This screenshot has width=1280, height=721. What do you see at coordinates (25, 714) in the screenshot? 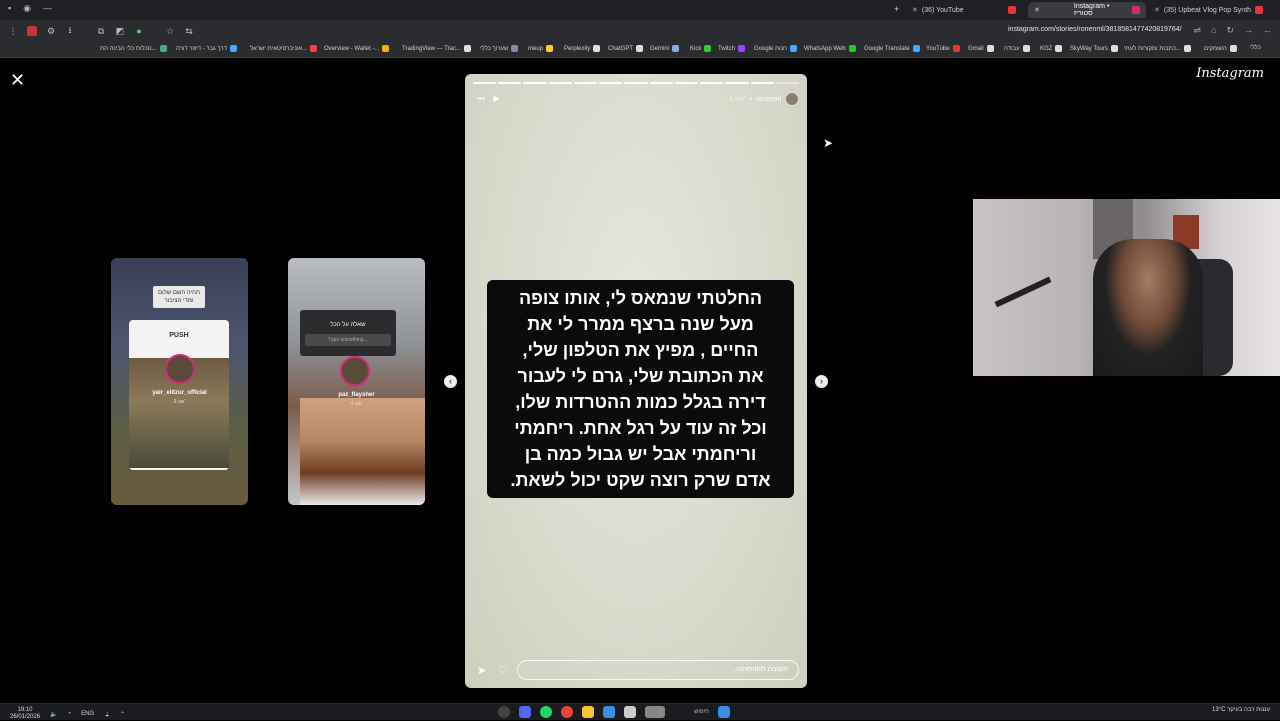
I see `clock: 19:10 26/01/2026` at bounding box center [25, 714].